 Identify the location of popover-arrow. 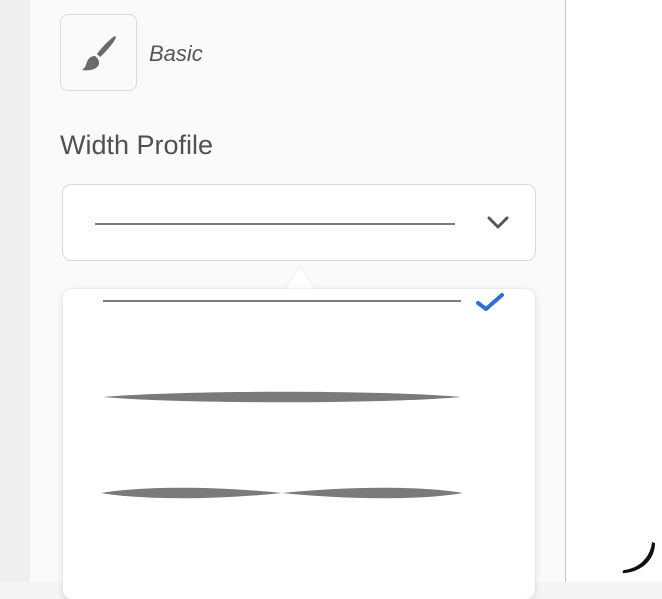
(300, 278).